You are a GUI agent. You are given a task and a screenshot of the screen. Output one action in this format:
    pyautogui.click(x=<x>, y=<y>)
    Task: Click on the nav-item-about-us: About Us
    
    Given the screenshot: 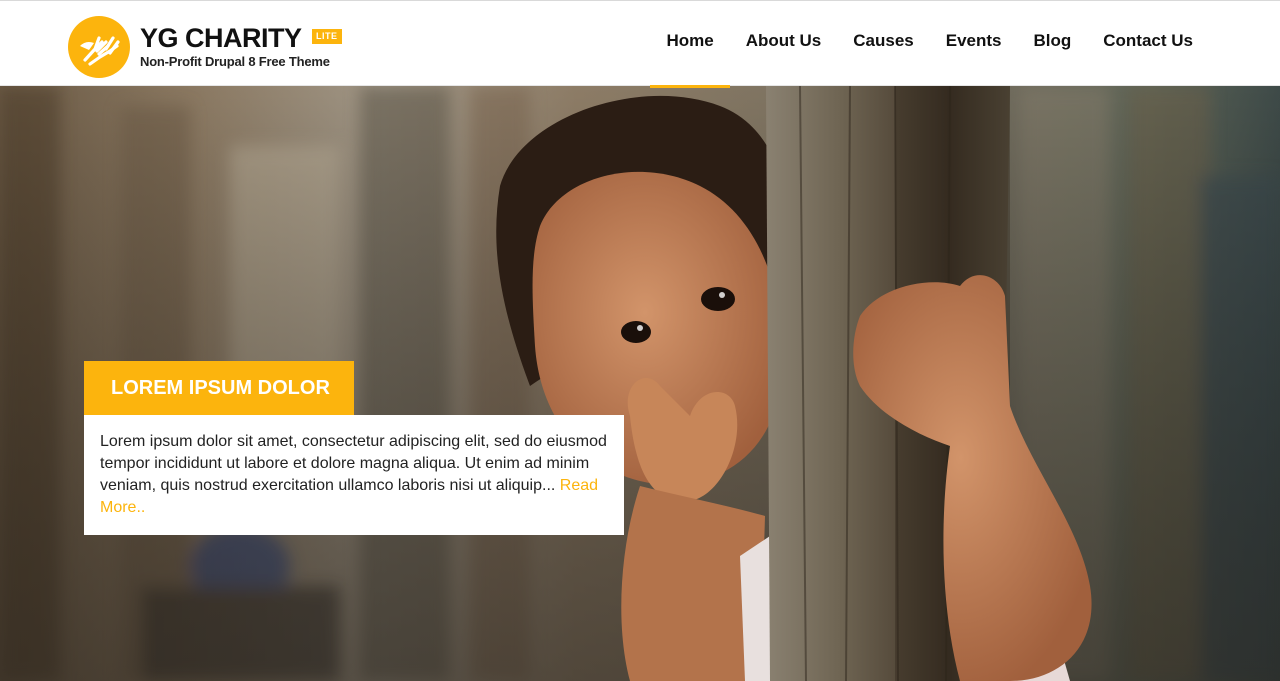 What is the action you would take?
    pyautogui.click(x=784, y=44)
    